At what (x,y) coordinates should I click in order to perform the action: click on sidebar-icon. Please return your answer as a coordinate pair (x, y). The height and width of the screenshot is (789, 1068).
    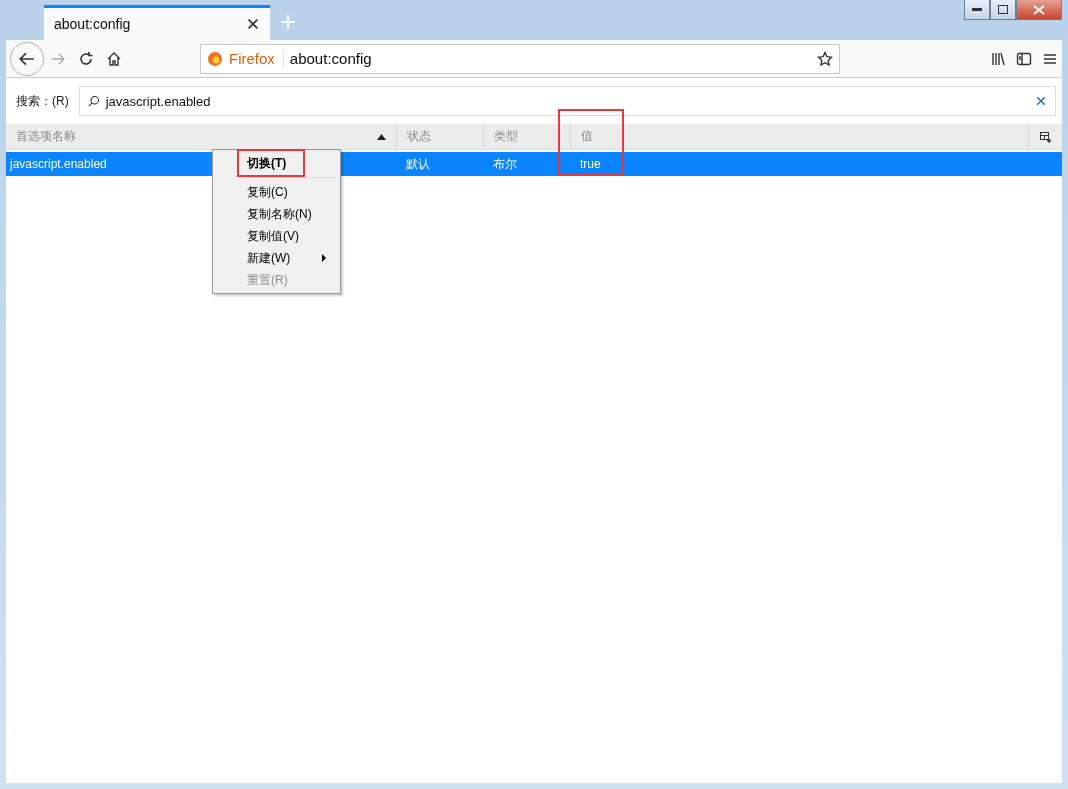
    Looking at the image, I should click on (1024, 58).